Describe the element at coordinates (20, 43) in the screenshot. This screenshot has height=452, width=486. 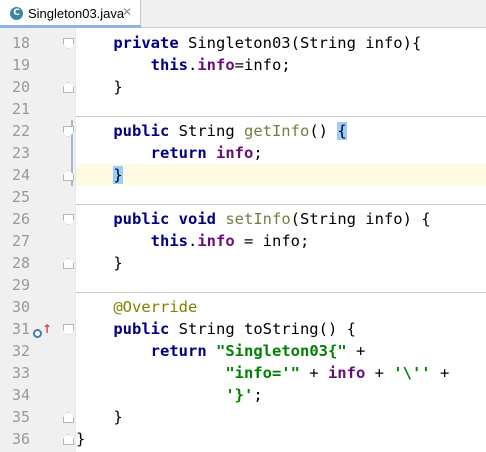
I see `line-number: 18` at that location.